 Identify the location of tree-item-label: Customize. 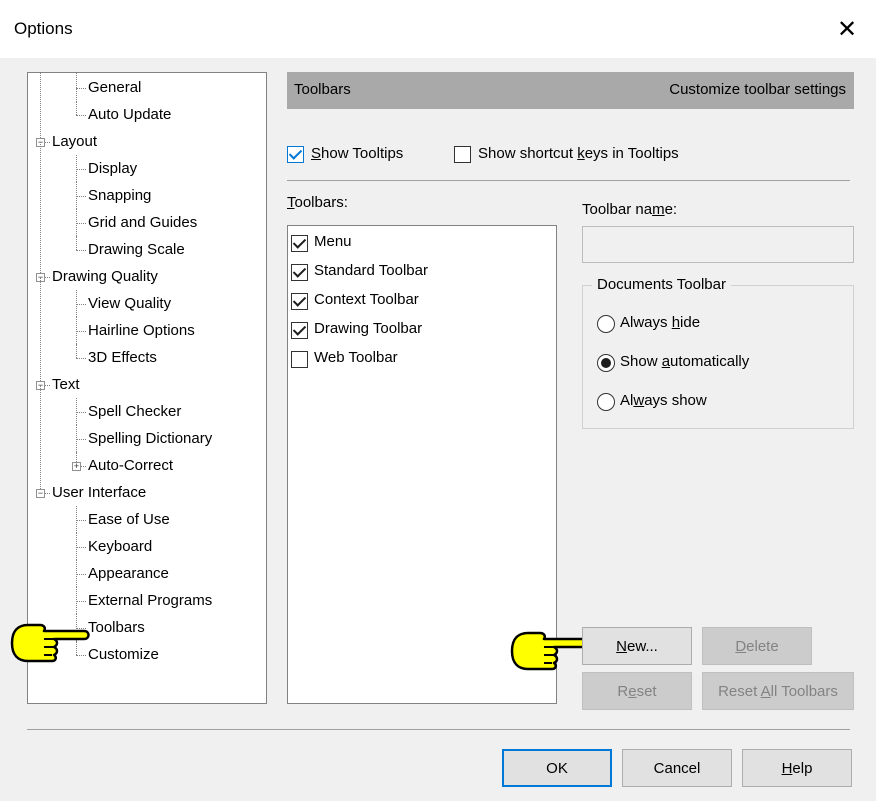
(123, 654).